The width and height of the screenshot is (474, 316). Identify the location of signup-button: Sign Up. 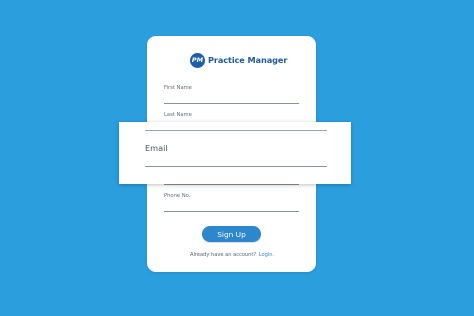
(231, 234).